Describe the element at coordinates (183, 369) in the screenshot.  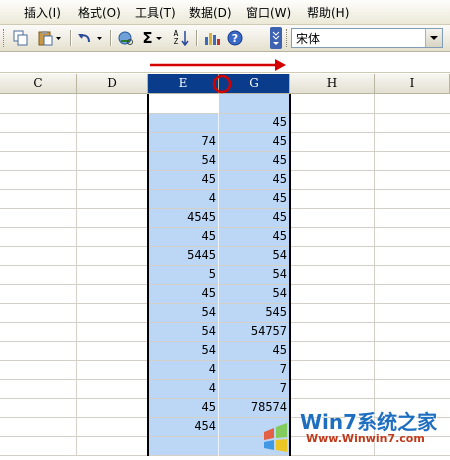
I see `cell-e15: 4` at that location.